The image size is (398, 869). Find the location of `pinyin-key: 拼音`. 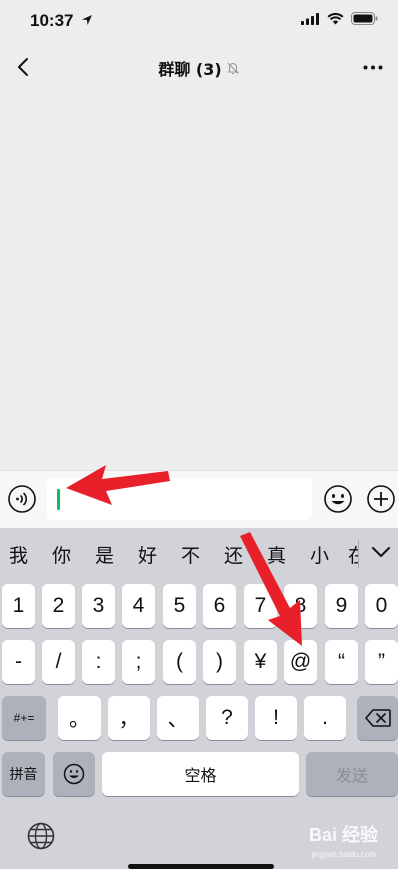

pinyin-key: 拼音 is located at coordinates (23, 774).